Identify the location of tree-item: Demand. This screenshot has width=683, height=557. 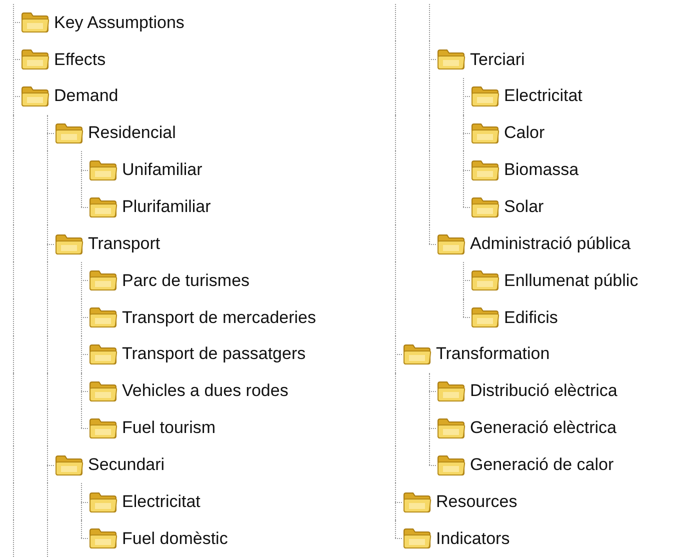
(86, 96).